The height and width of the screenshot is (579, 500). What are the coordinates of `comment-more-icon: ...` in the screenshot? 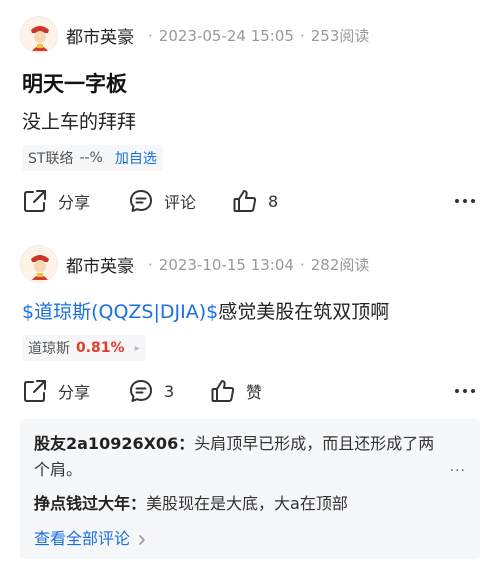 It's located at (458, 467).